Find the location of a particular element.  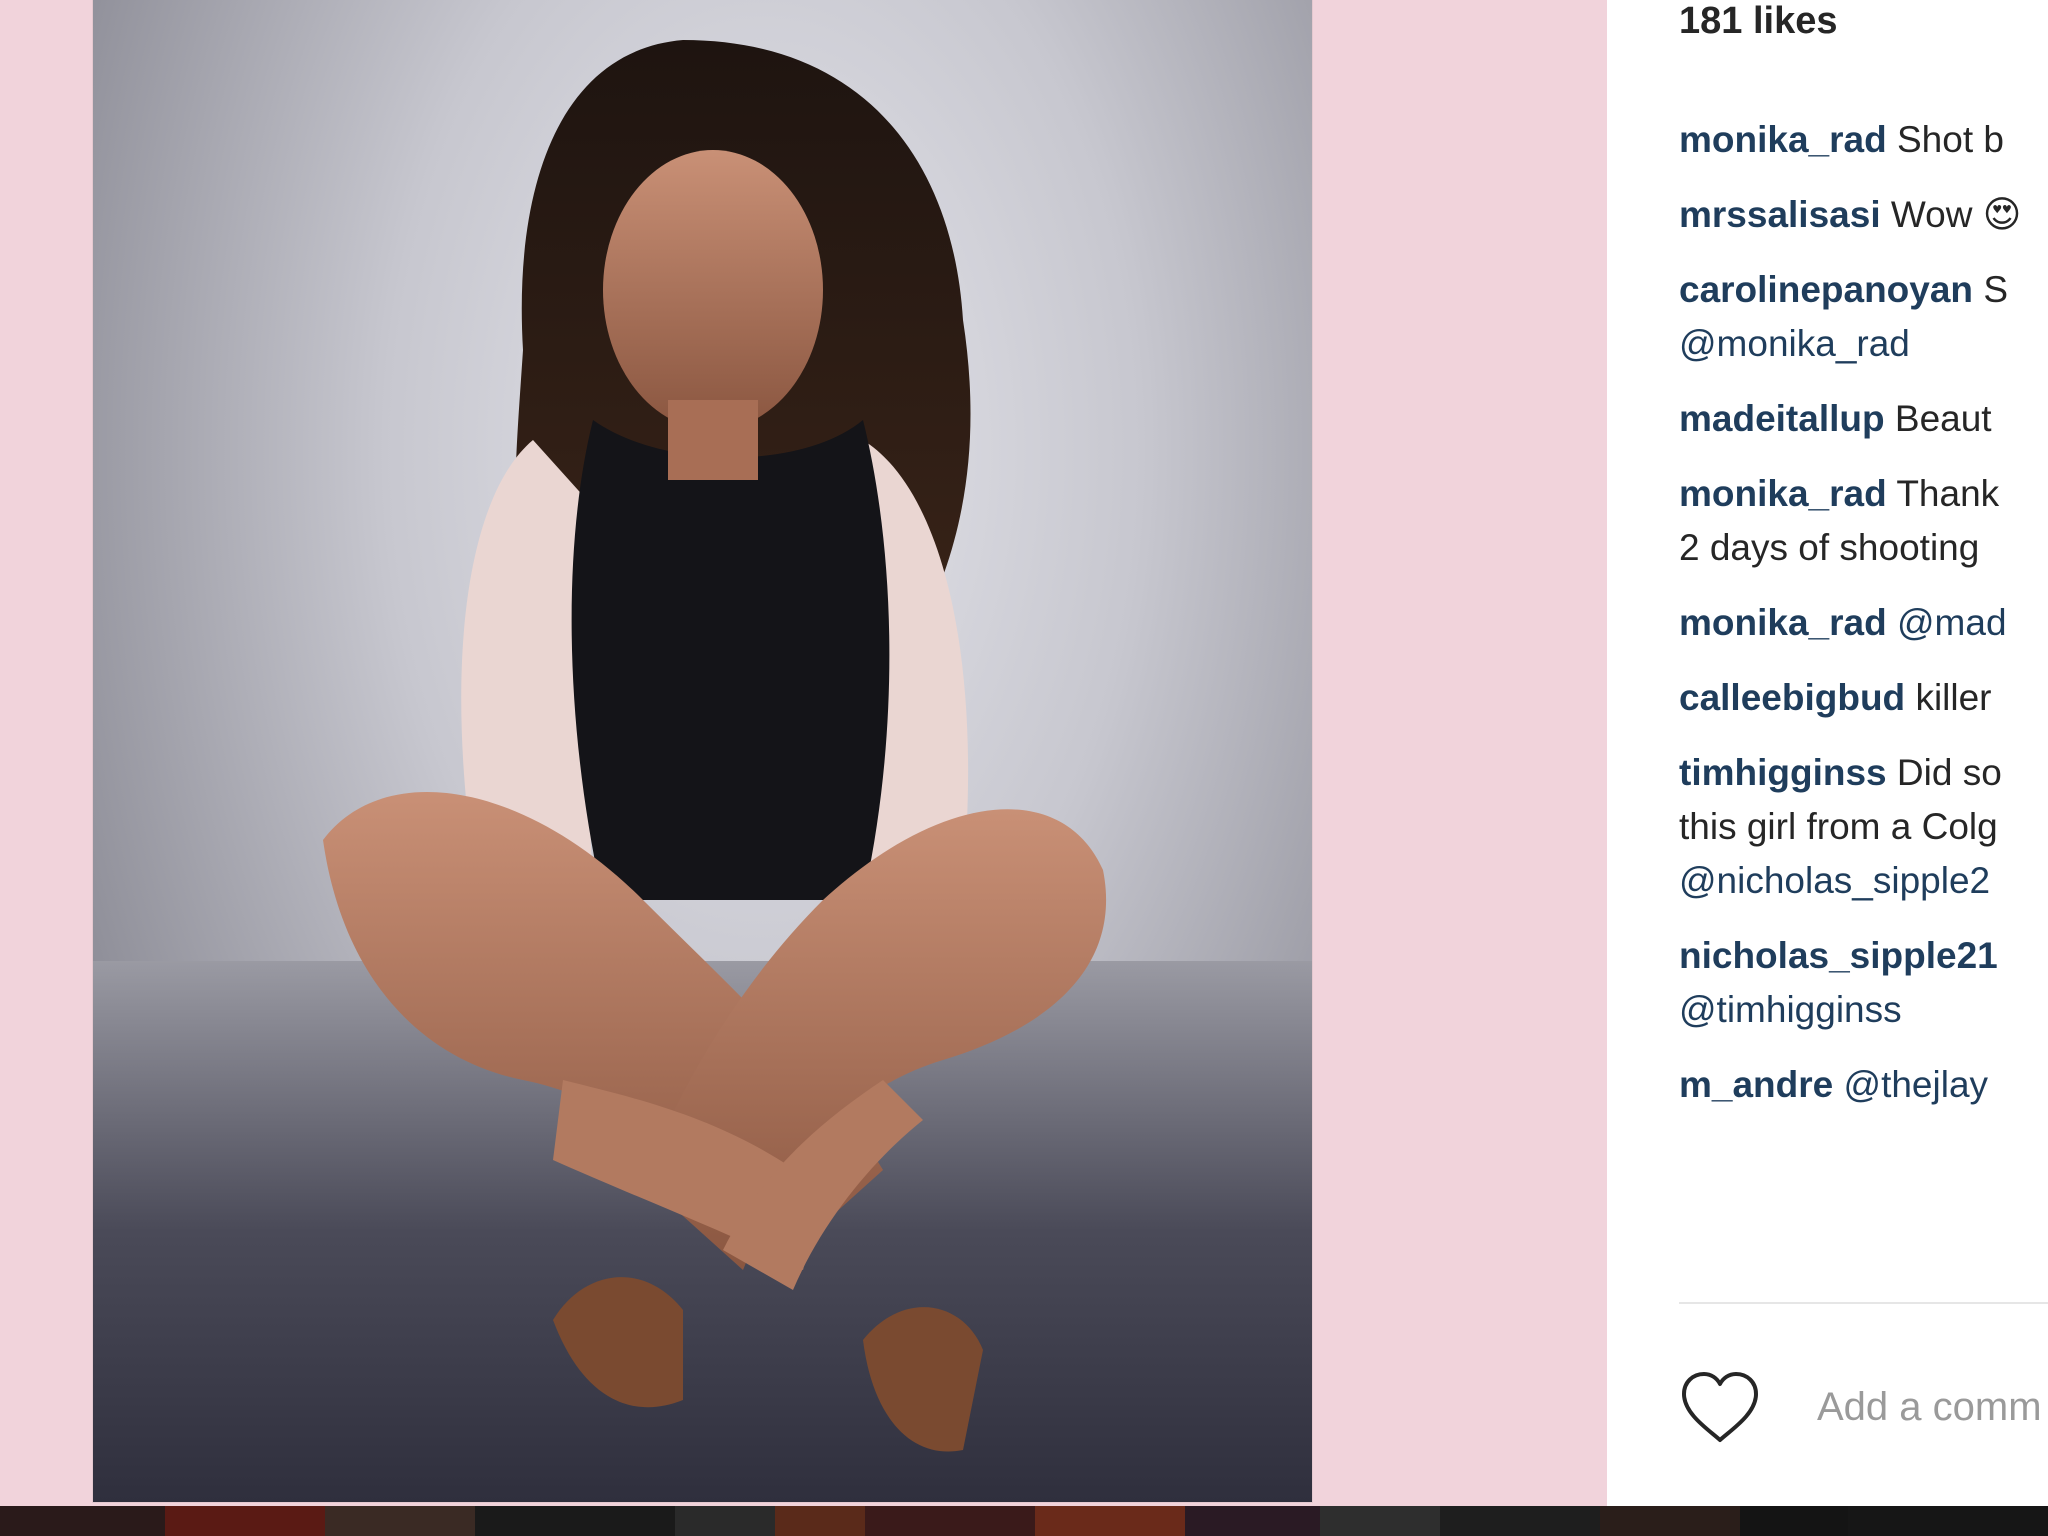

comment-username: timhigginss is located at coordinates (1783, 772).